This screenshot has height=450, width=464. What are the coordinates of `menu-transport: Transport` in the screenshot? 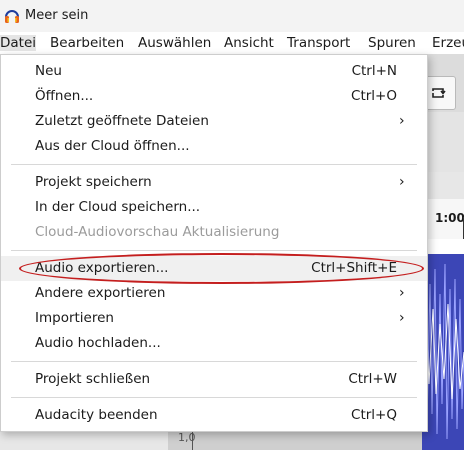 It's located at (318, 43).